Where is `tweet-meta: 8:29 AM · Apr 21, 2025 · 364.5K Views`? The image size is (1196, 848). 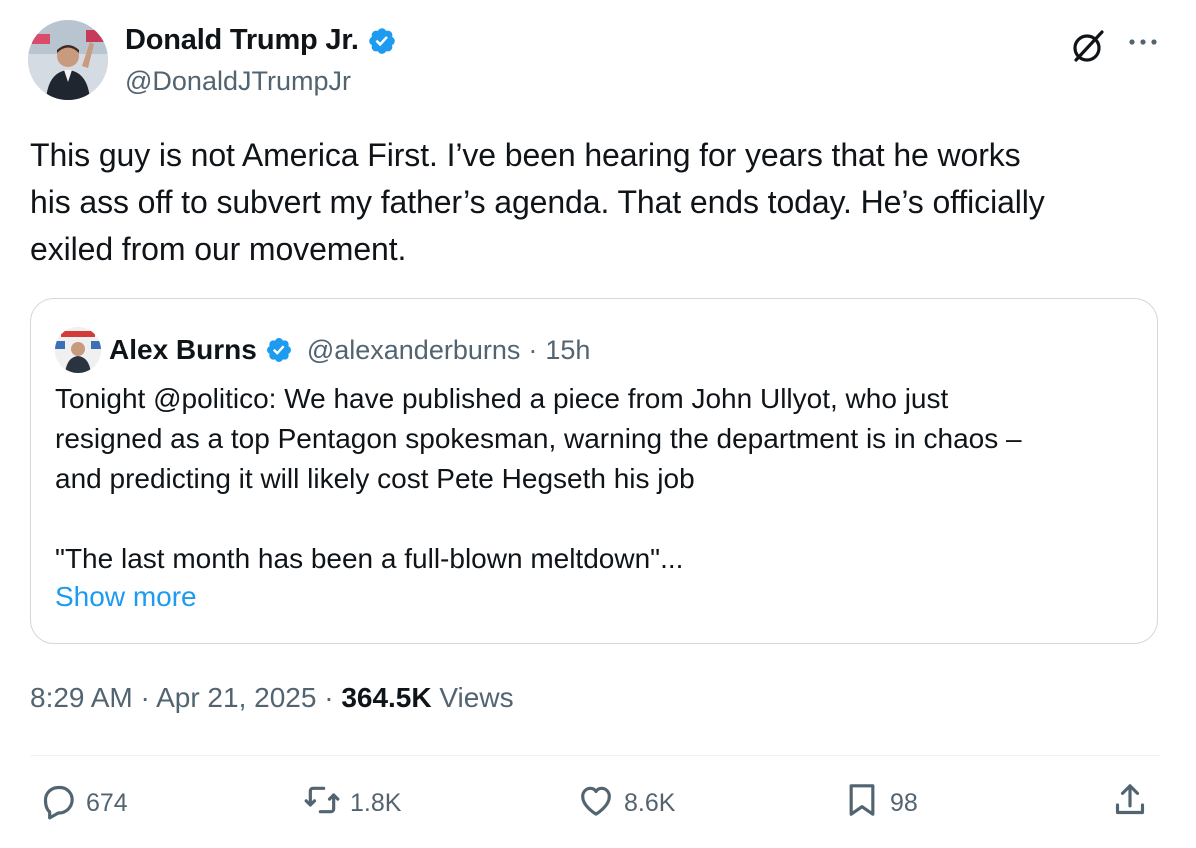 tweet-meta: 8:29 AM · Apr 21, 2025 · 364.5K Views is located at coordinates (272, 698).